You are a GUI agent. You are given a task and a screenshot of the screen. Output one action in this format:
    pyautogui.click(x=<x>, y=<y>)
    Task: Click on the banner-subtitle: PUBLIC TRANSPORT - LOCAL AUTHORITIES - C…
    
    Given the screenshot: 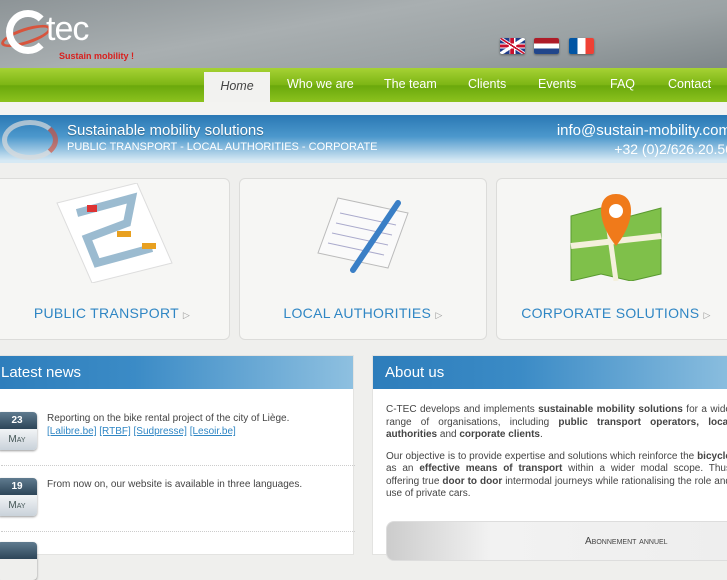 What is the action you would take?
    pyautogui.click(x=222, y=147)
    